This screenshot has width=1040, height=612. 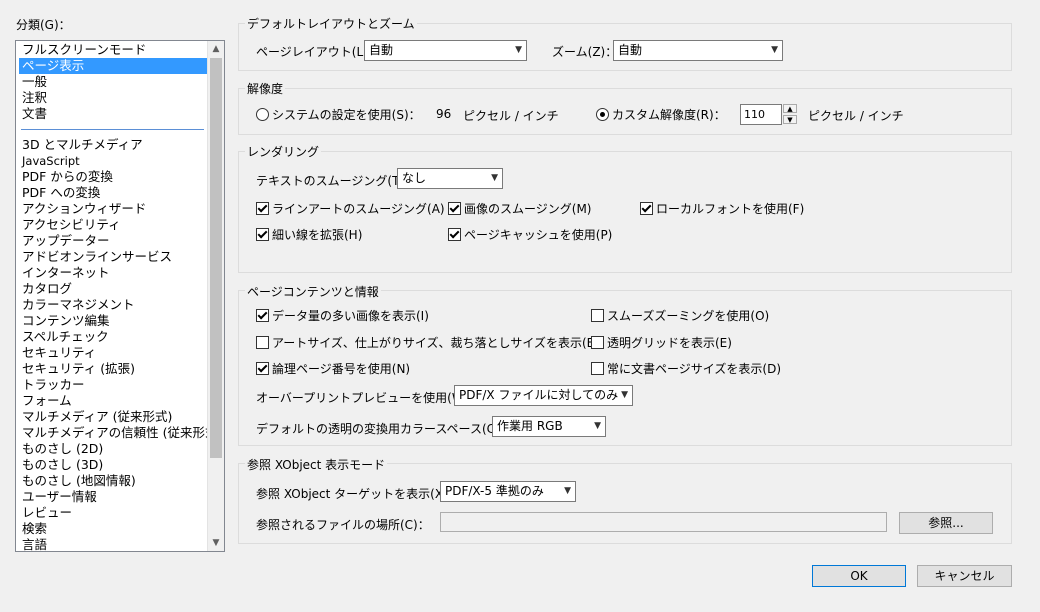 I want to click on local-fonts-checkbox: ローカルフォントを使用(F), so click(x=722, y=208).